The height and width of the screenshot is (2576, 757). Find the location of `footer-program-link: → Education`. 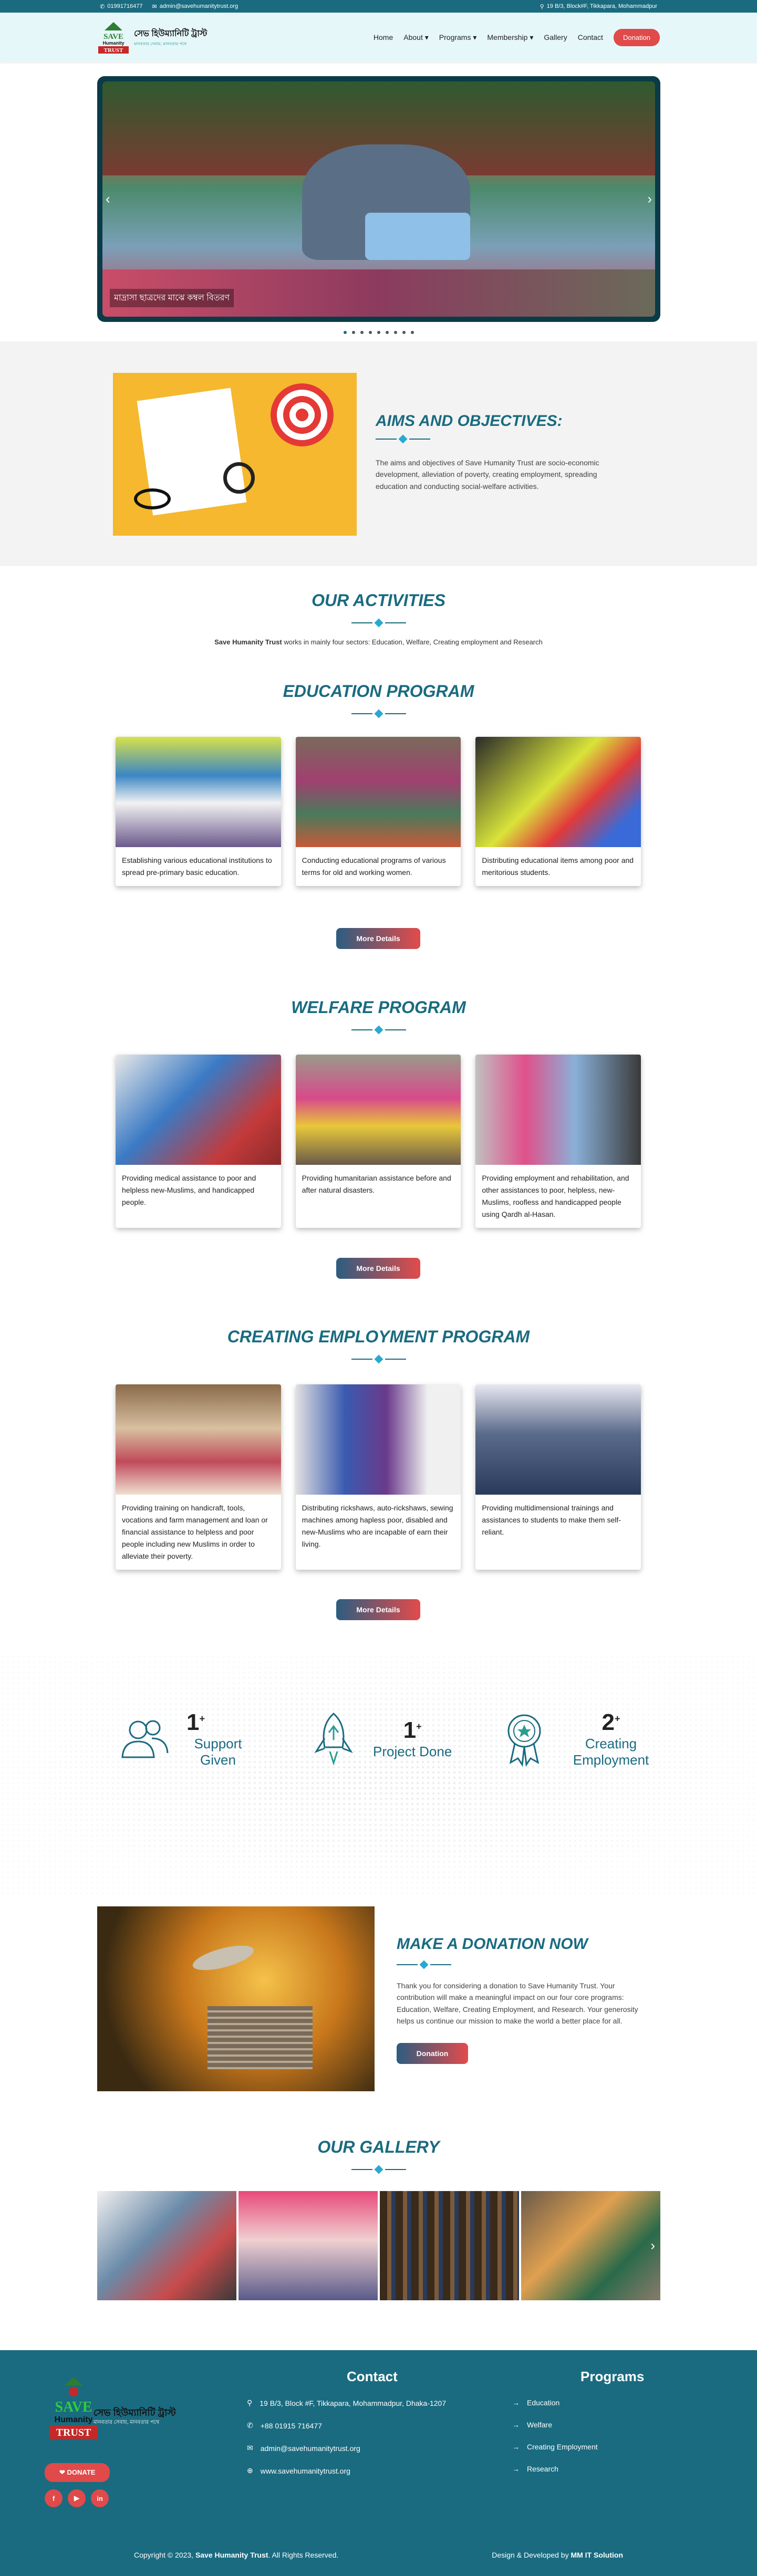

footer-program-link: → Education is located at coordinates (578, 2402).